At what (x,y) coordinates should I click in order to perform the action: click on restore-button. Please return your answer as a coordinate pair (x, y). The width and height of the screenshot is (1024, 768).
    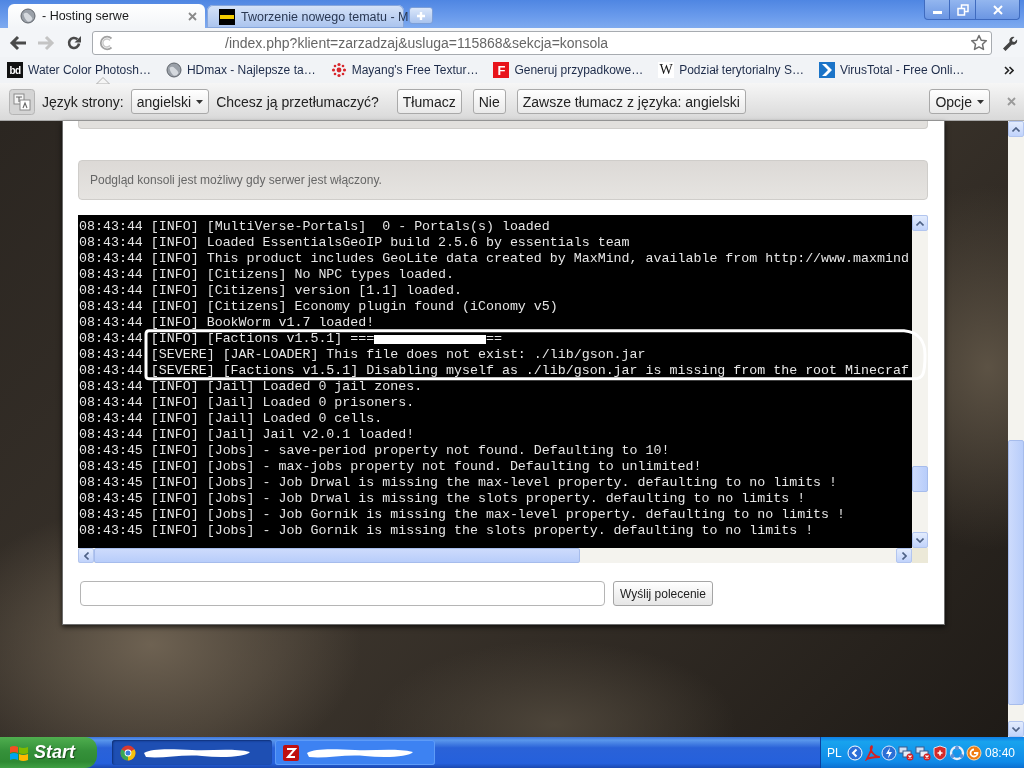
    Looking at the image, I should click on (963, 10).